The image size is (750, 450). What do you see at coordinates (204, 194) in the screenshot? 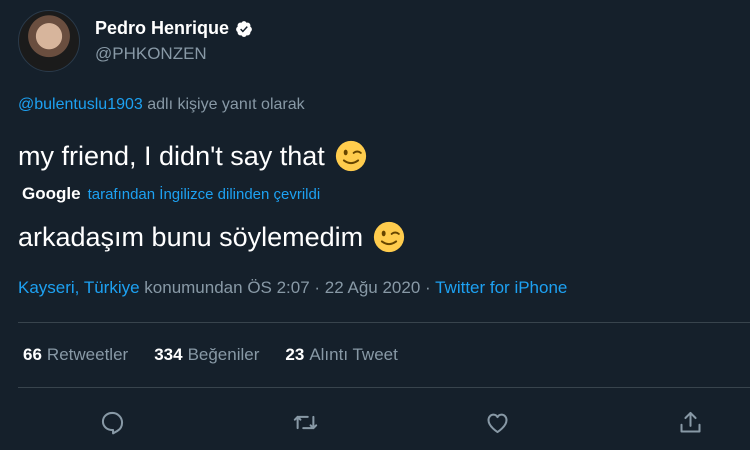
I see `translation-note-link: tarafından İngilizce dilinden çevrildi` at bounding box center [204, 194].